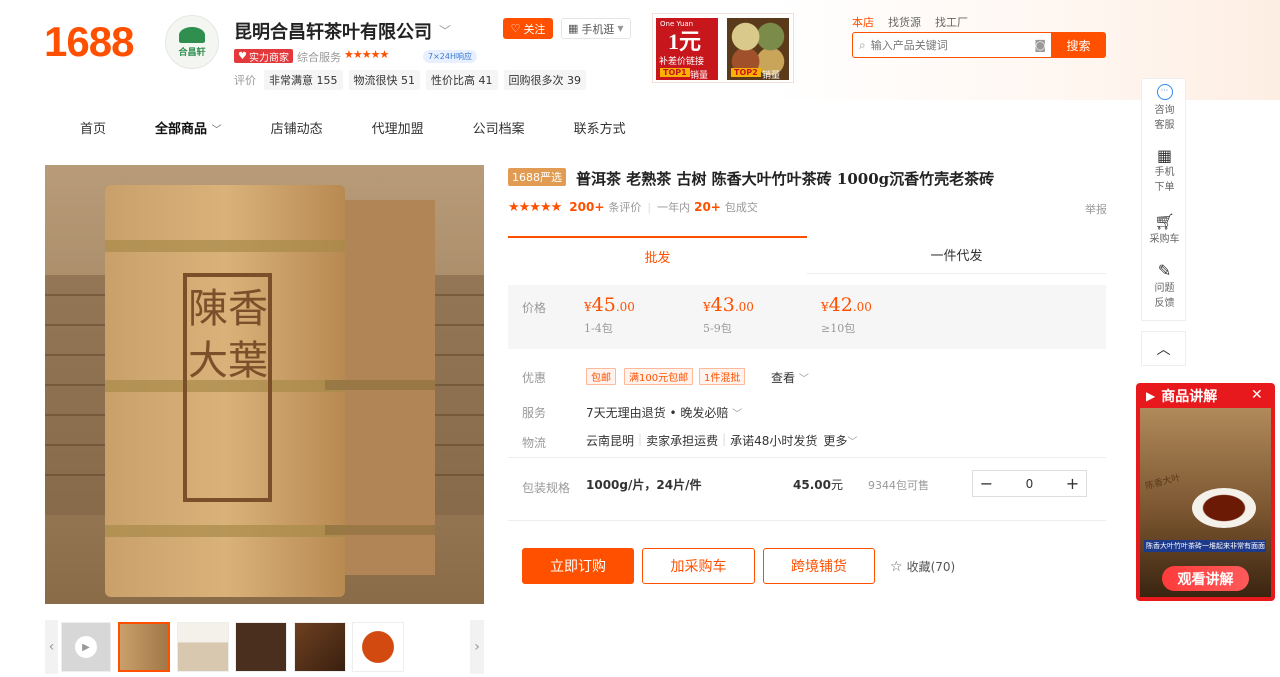 The width and height of the screenshot is (1280, 677). I want to click on service-guarantee: 7天无理由退货 • 晚发必赔 ﹀, so click(664, 412).